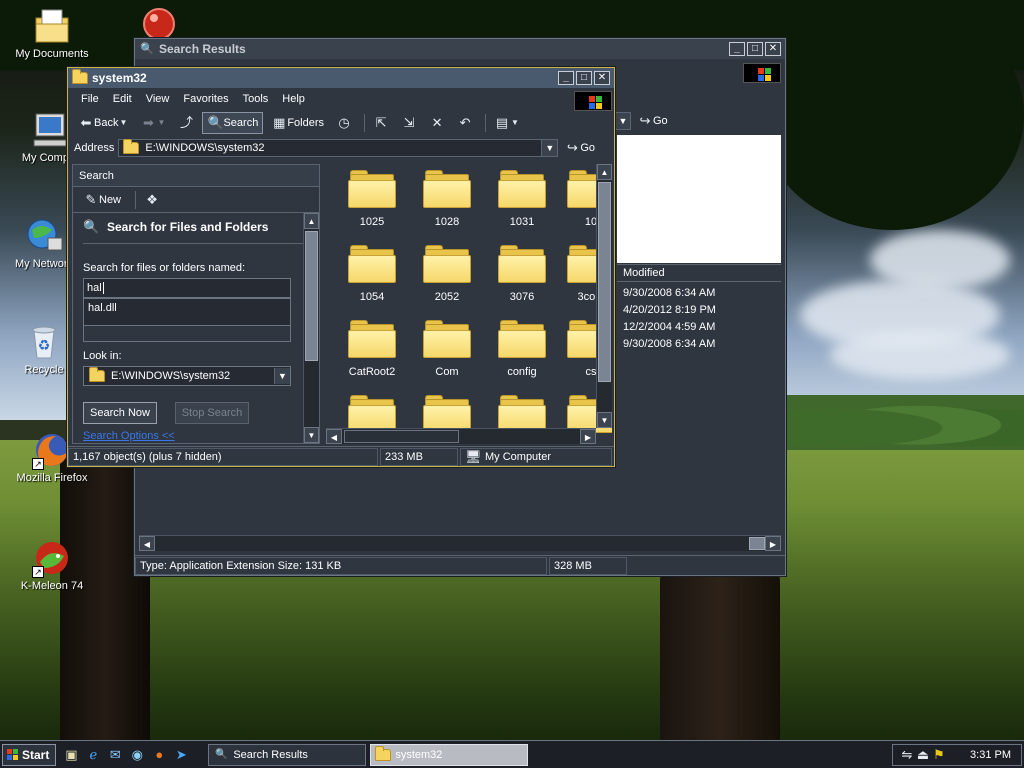  What do you see at coordinates (29, 754) in the screenshot?
I see `start-button: Start` at bounding box center [29, 754].